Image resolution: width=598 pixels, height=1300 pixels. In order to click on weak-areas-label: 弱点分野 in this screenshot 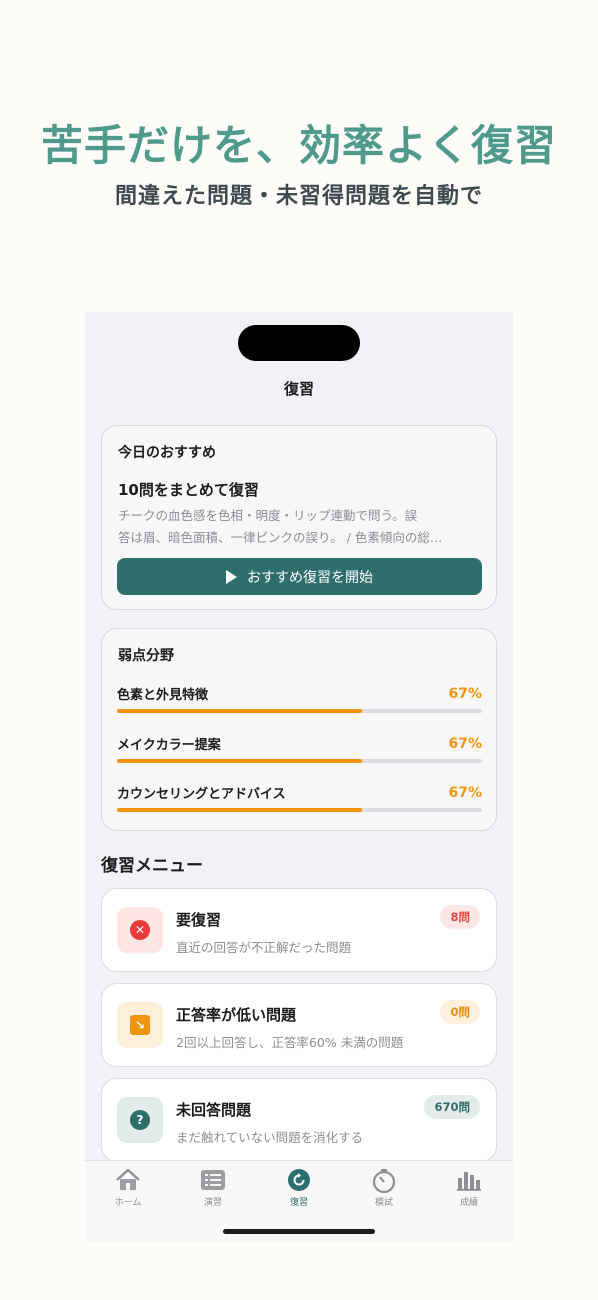, I will do `click(146, 656)`.